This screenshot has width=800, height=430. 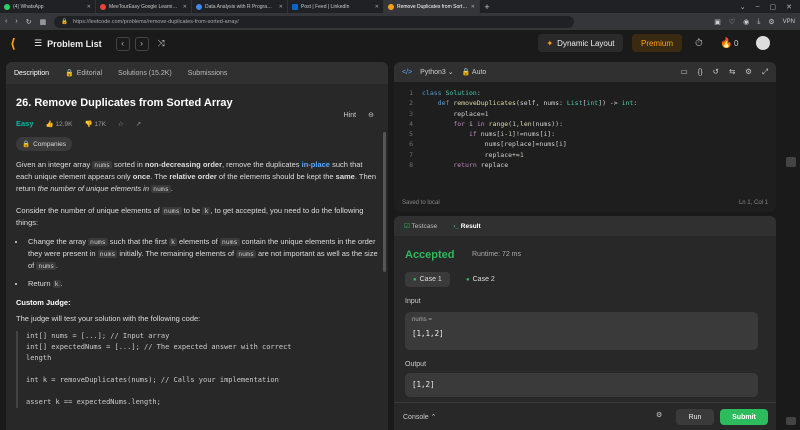 What do you see at coordinates (316, 164) in the screenshot?
I see `in-place-link: in-place` at bounding box center [316, 164].